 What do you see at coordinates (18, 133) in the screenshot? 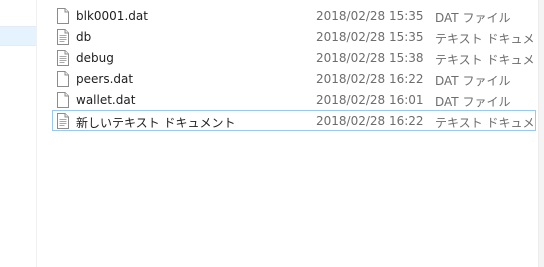
I see `navigation-pane` at bounding box center [18, 133].